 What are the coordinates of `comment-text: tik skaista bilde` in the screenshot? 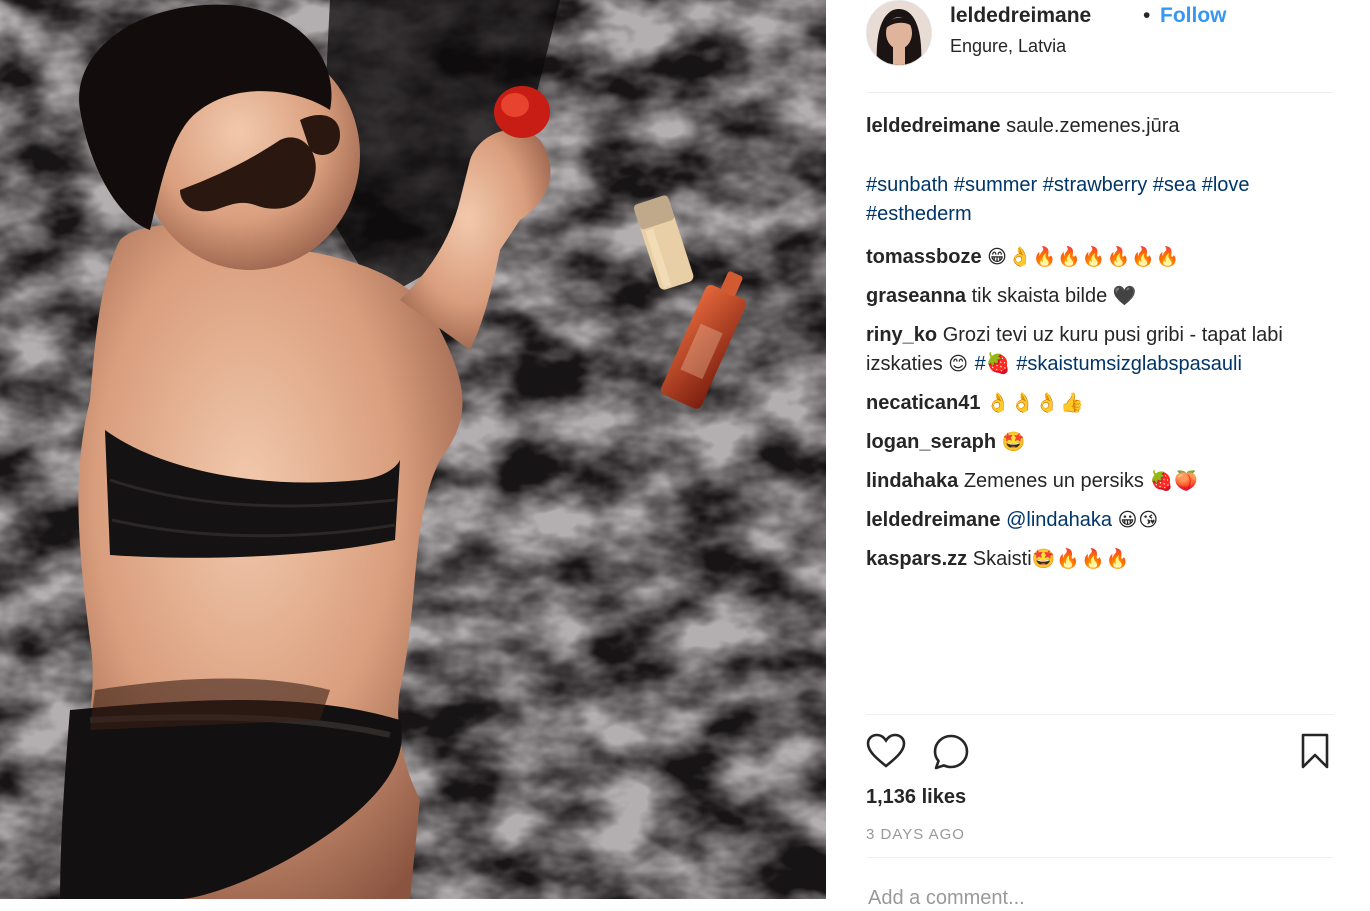 It's located at (1039, 296).